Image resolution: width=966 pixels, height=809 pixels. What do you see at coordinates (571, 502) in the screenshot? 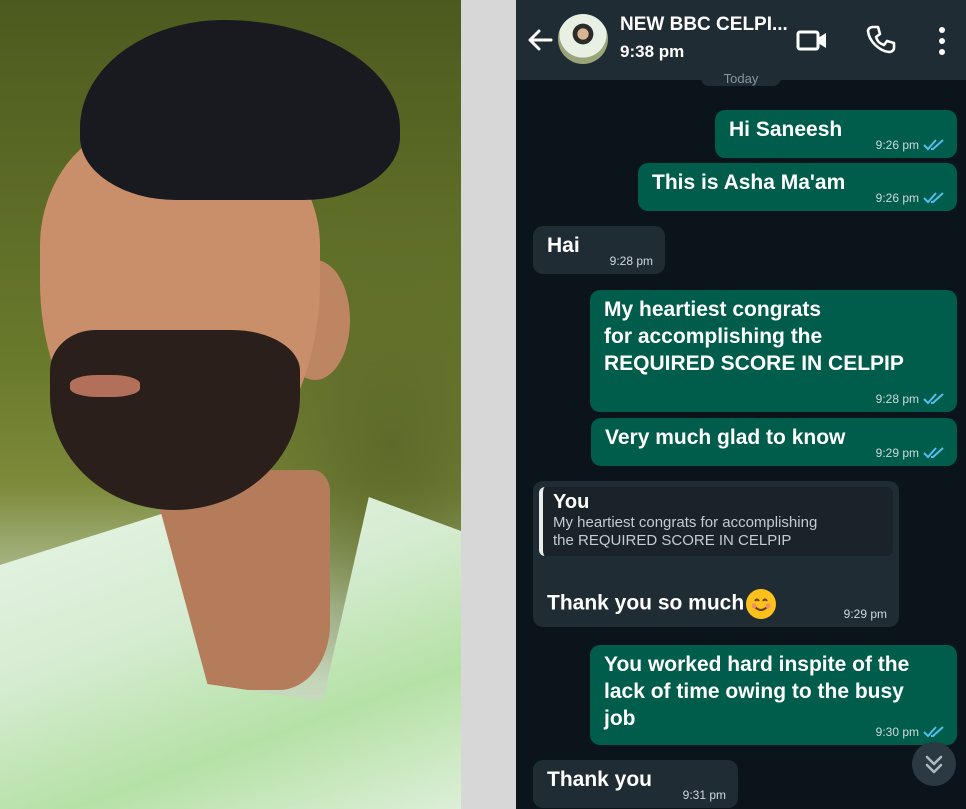
I see `quote-author: You` at bounding box center [571, 502].